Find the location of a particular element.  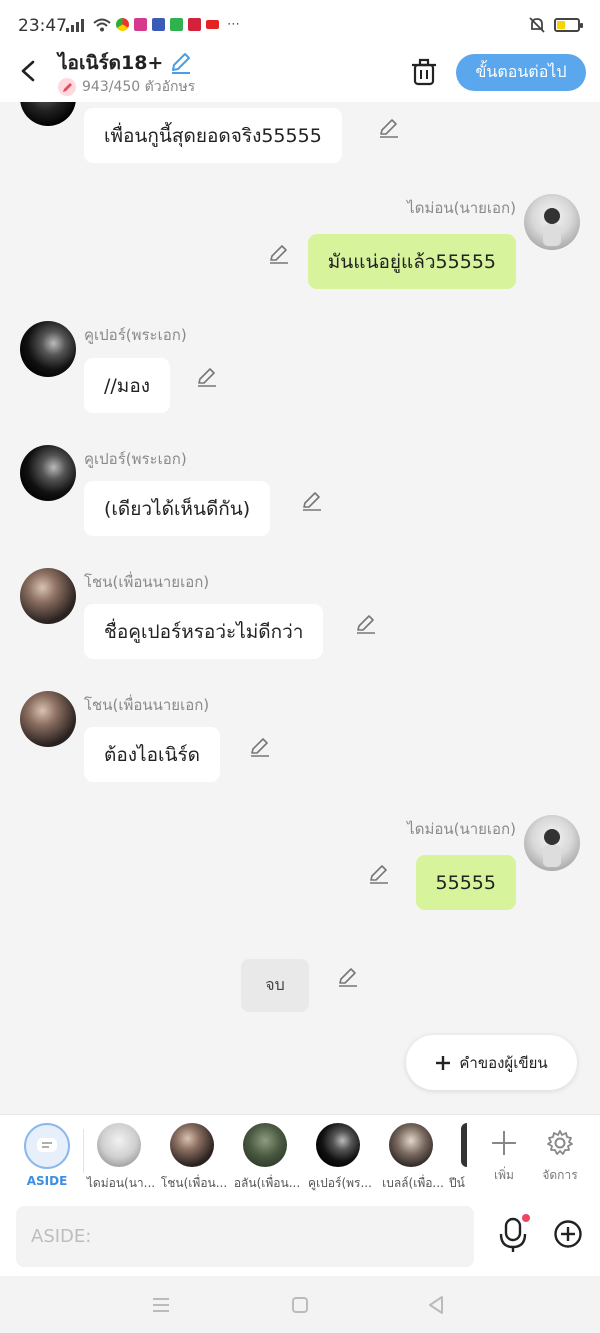

battery-icon is located at coordinates (568, 25).